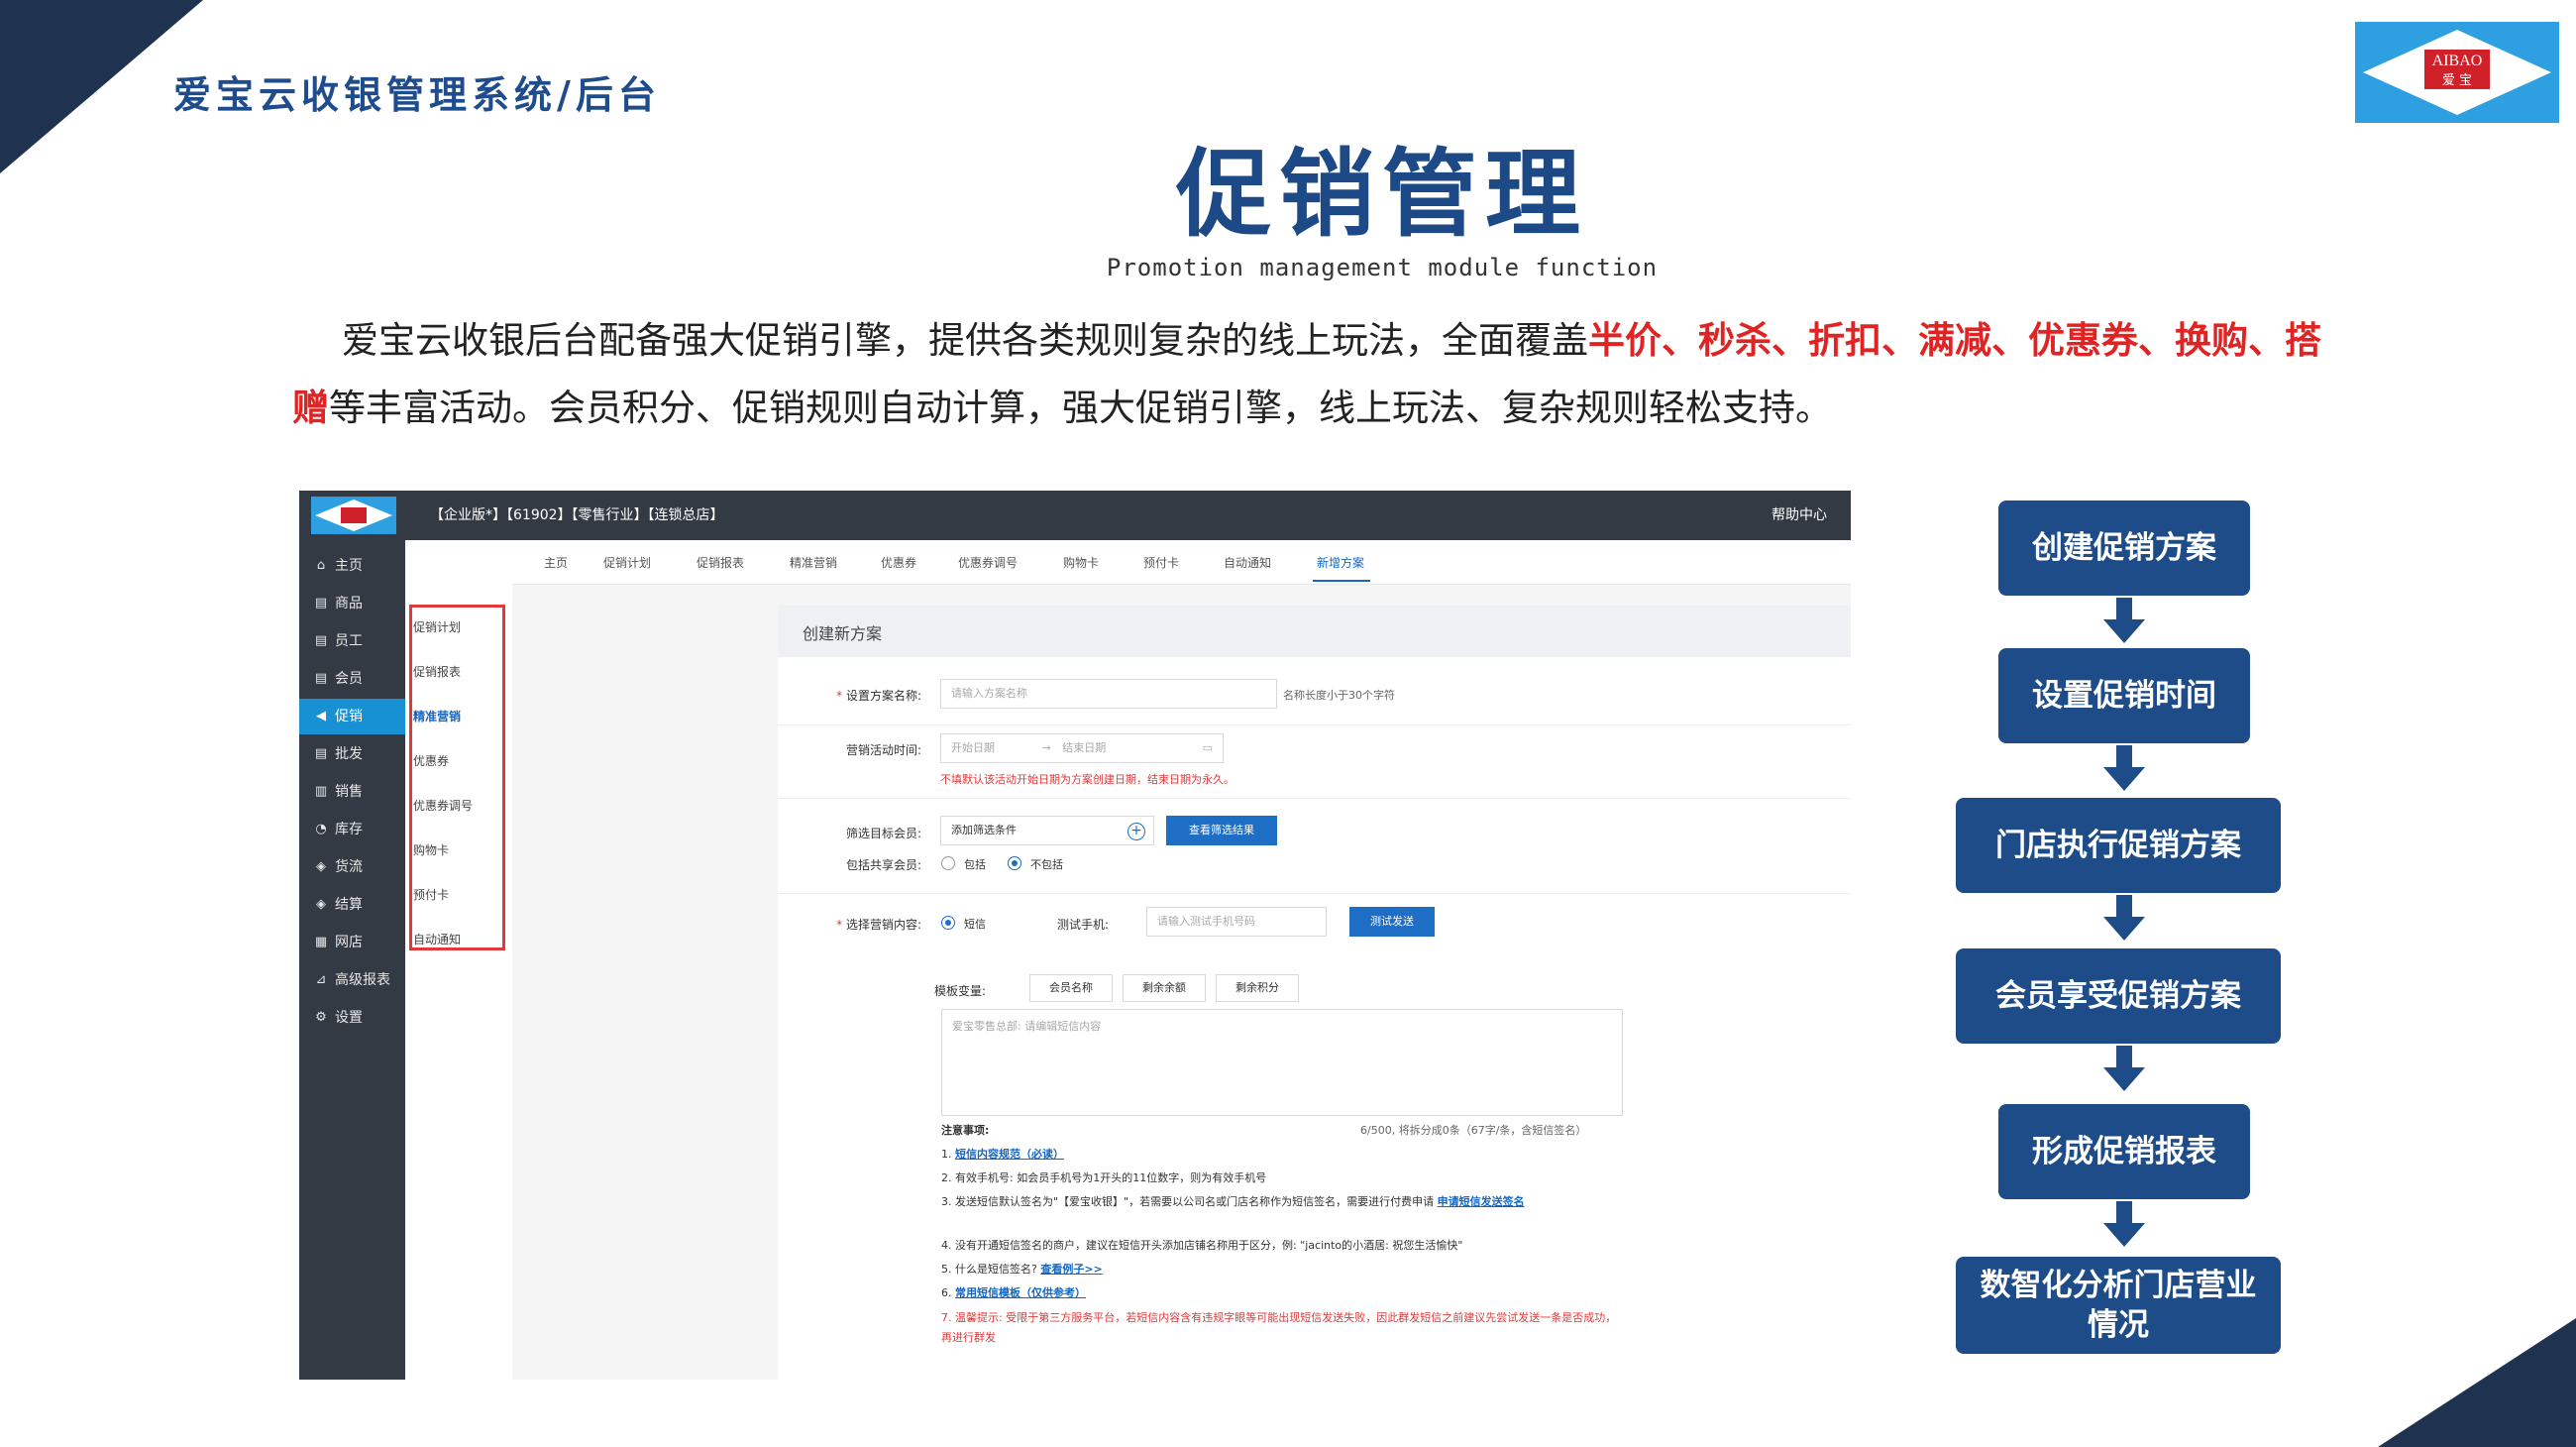  Describe the element at coordinates (556, 562) in the screenshot. I see `tab-home: 主页` at that location.